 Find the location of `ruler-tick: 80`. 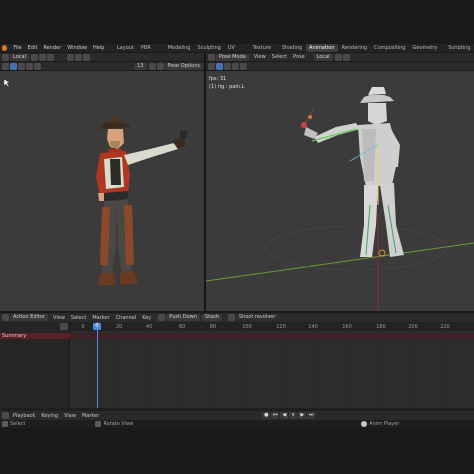

ruler-tick: 80 is located at coordinates (213, 327).